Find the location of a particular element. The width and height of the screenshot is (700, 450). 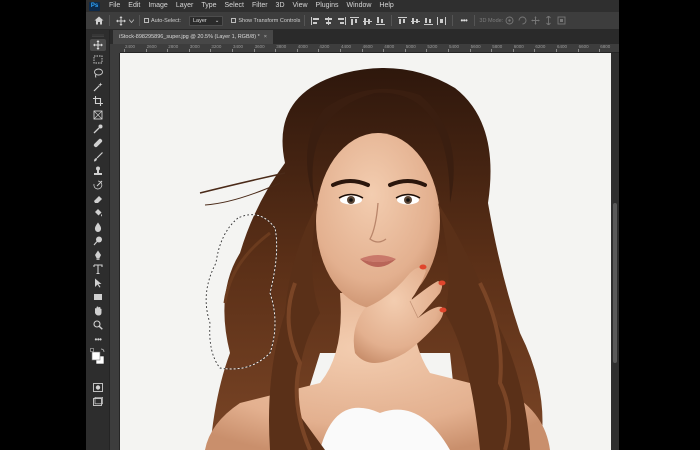

ruler-tick-label: 5800 is located at coordinates (497, 46).